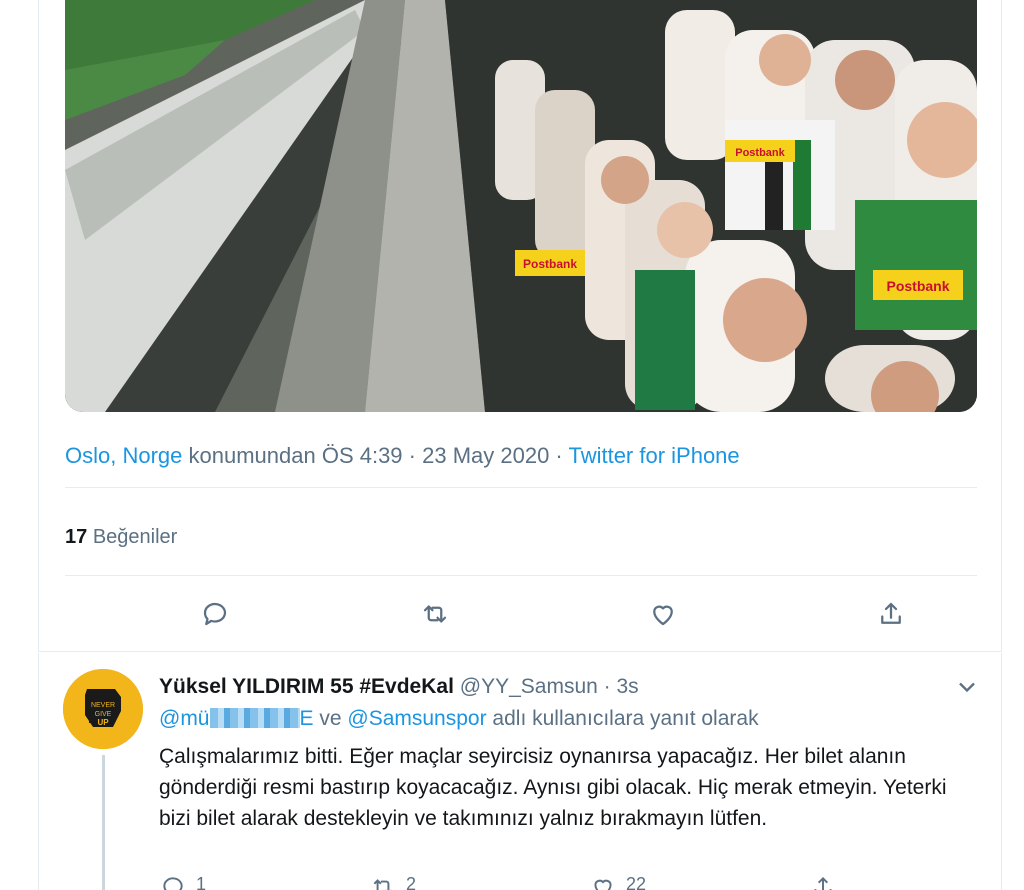 The image size is (1024, 890). Describe the element at coordinates (76, 537) in the screenshot. I see `likes-count: 17` at that location.